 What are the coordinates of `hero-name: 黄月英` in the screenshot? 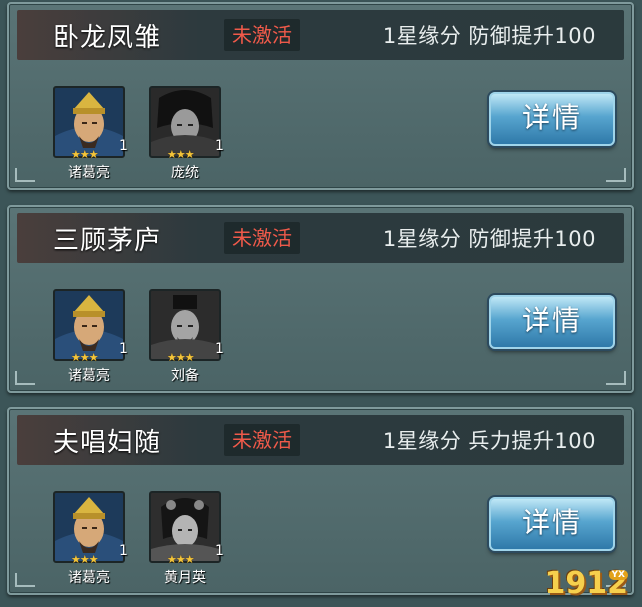 It's located at (185, 578).